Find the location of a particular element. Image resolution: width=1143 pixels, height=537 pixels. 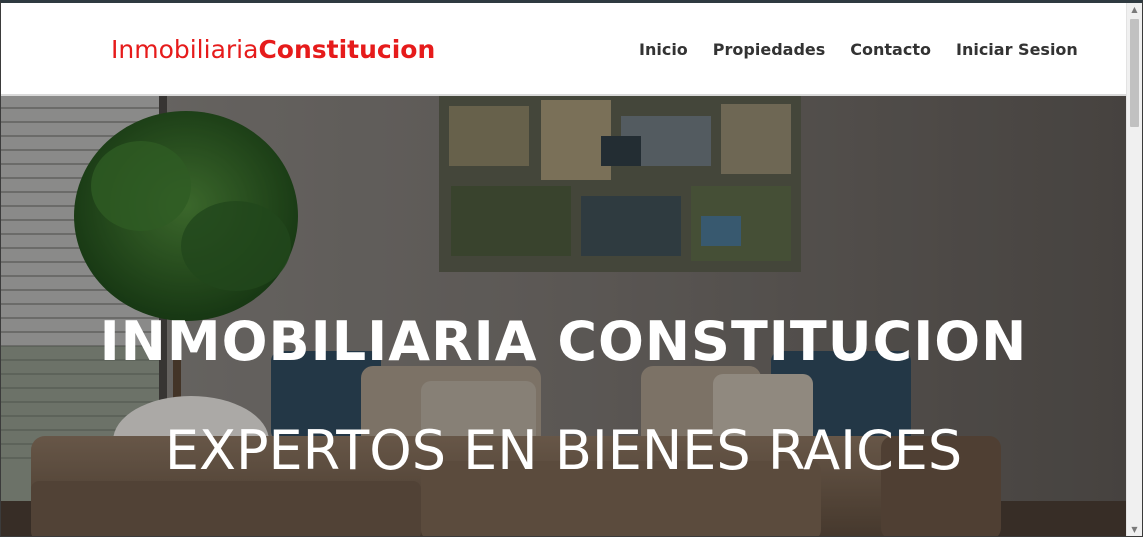

brand-name-light: Inmobiliaria is located at coordinates (185, 49).